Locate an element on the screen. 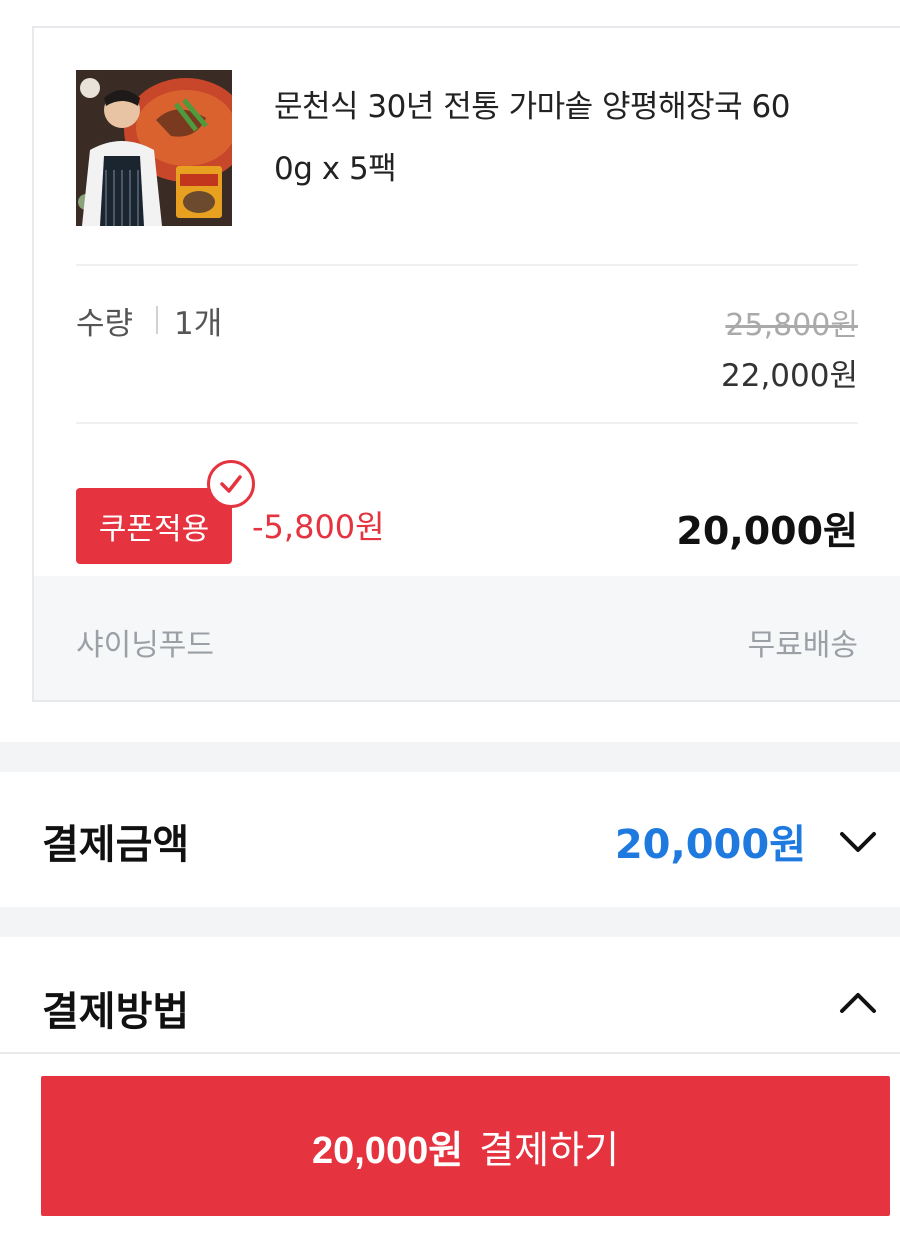  pay-button-label: 결제하기 is located at coordinates (549, 1150).